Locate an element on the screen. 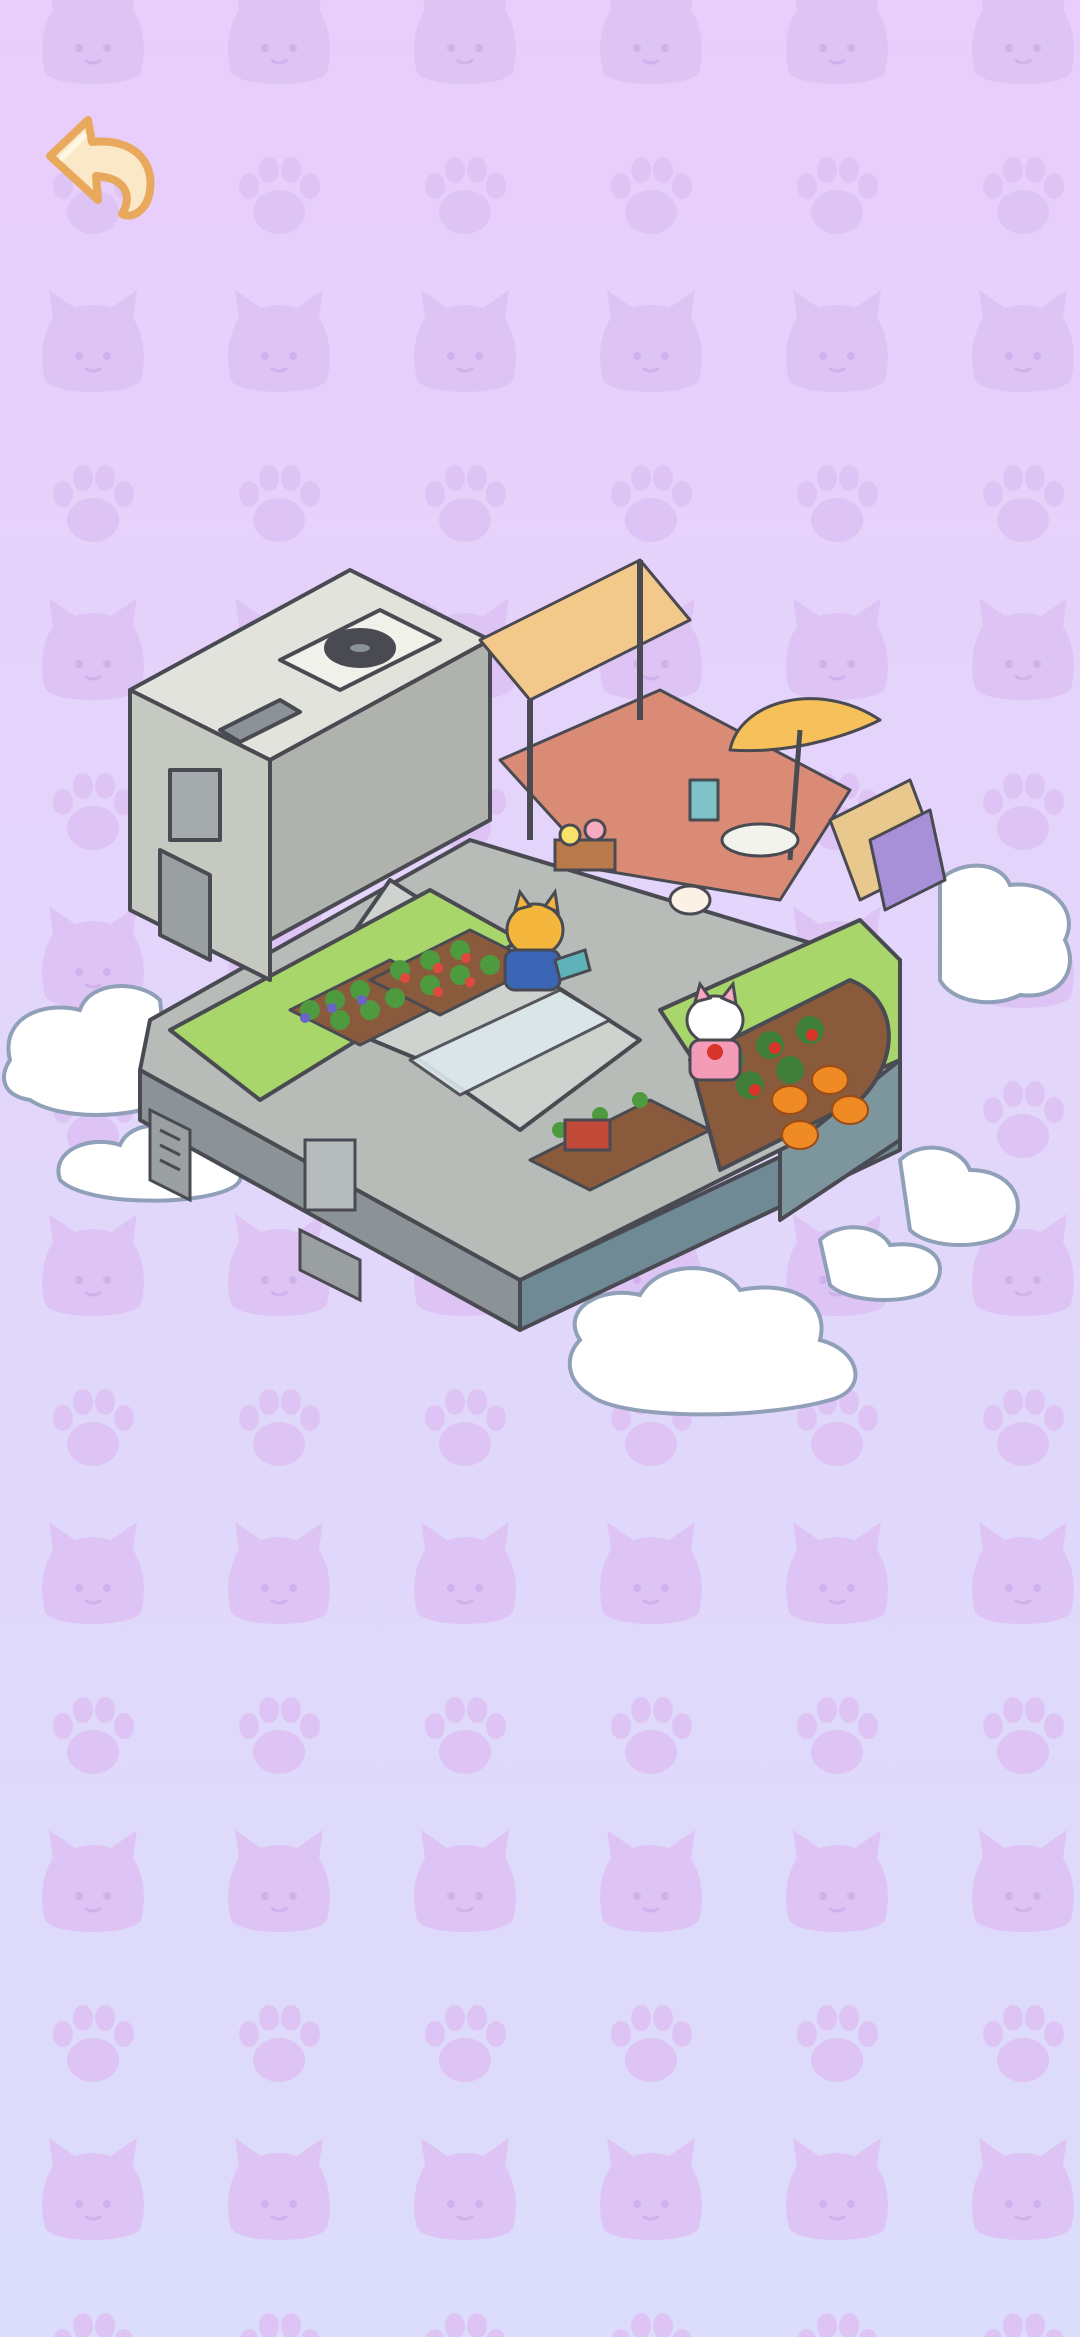  back-arrow-icon is located at coordinates (100, 168).